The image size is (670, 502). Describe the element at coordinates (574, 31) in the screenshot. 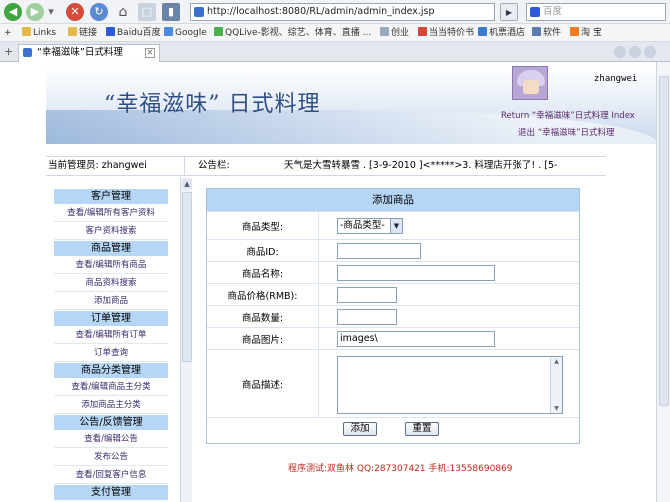

I see `taobao-icon` at that location.